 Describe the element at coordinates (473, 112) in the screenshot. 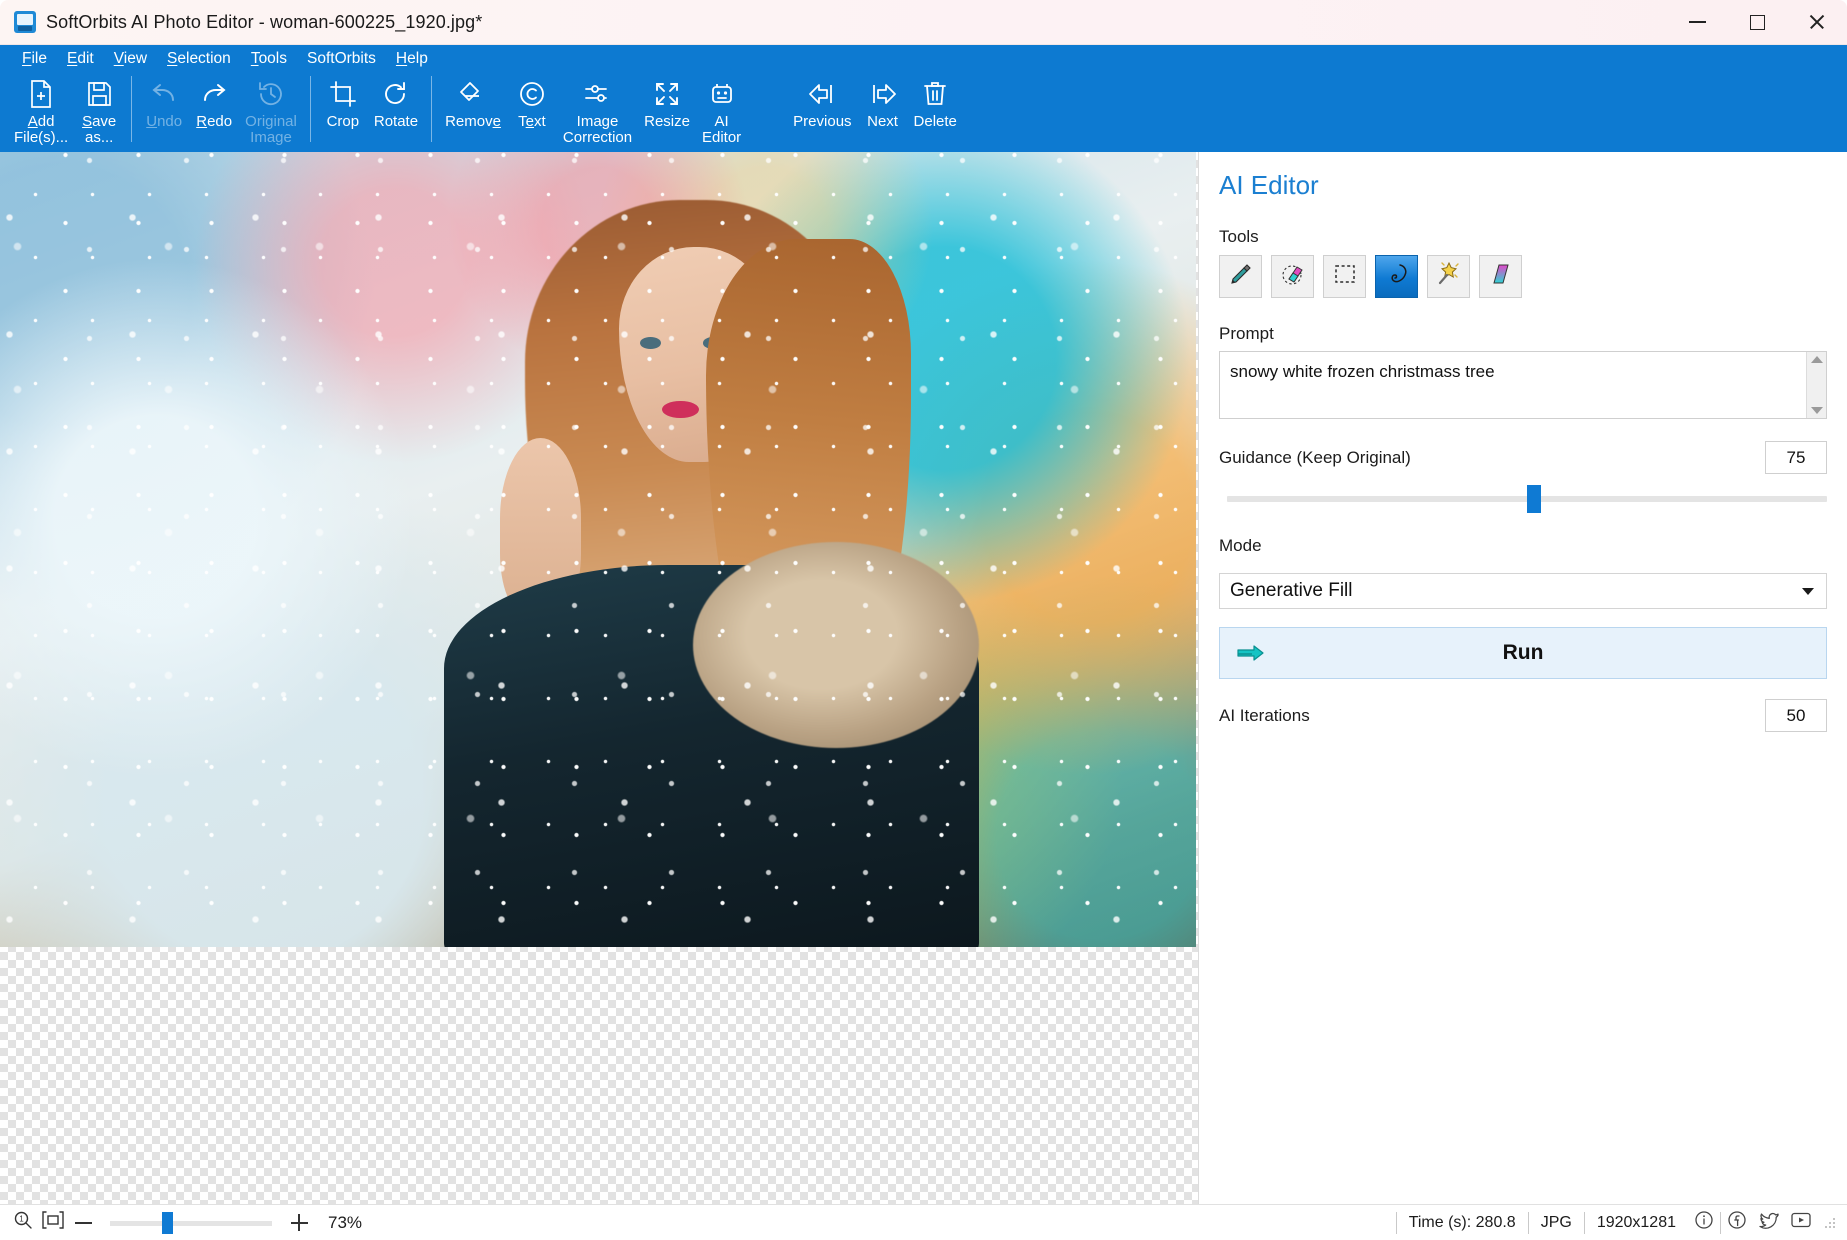

I see `toolbar-remove: Remove` at that location.